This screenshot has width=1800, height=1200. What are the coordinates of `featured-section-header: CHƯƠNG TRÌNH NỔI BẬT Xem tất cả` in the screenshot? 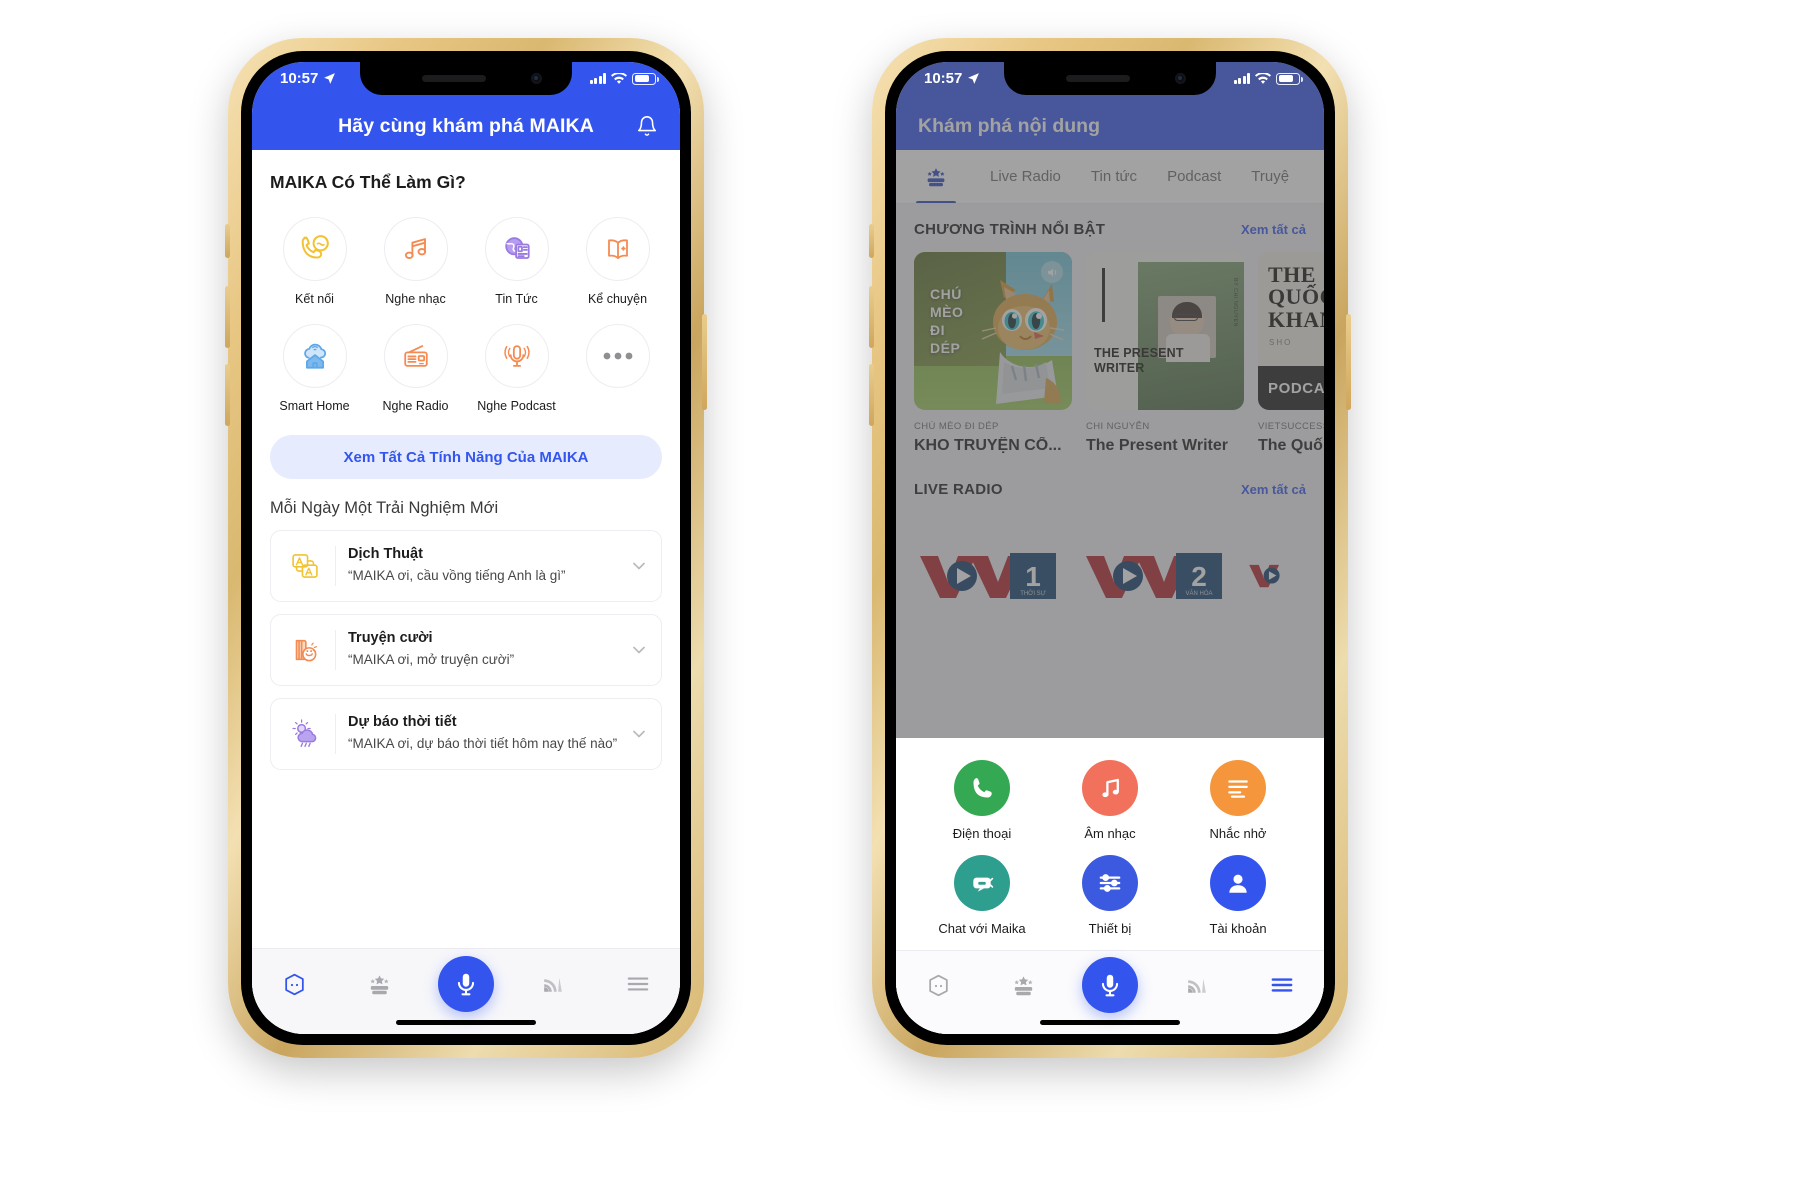 It's located at (1110, 221).